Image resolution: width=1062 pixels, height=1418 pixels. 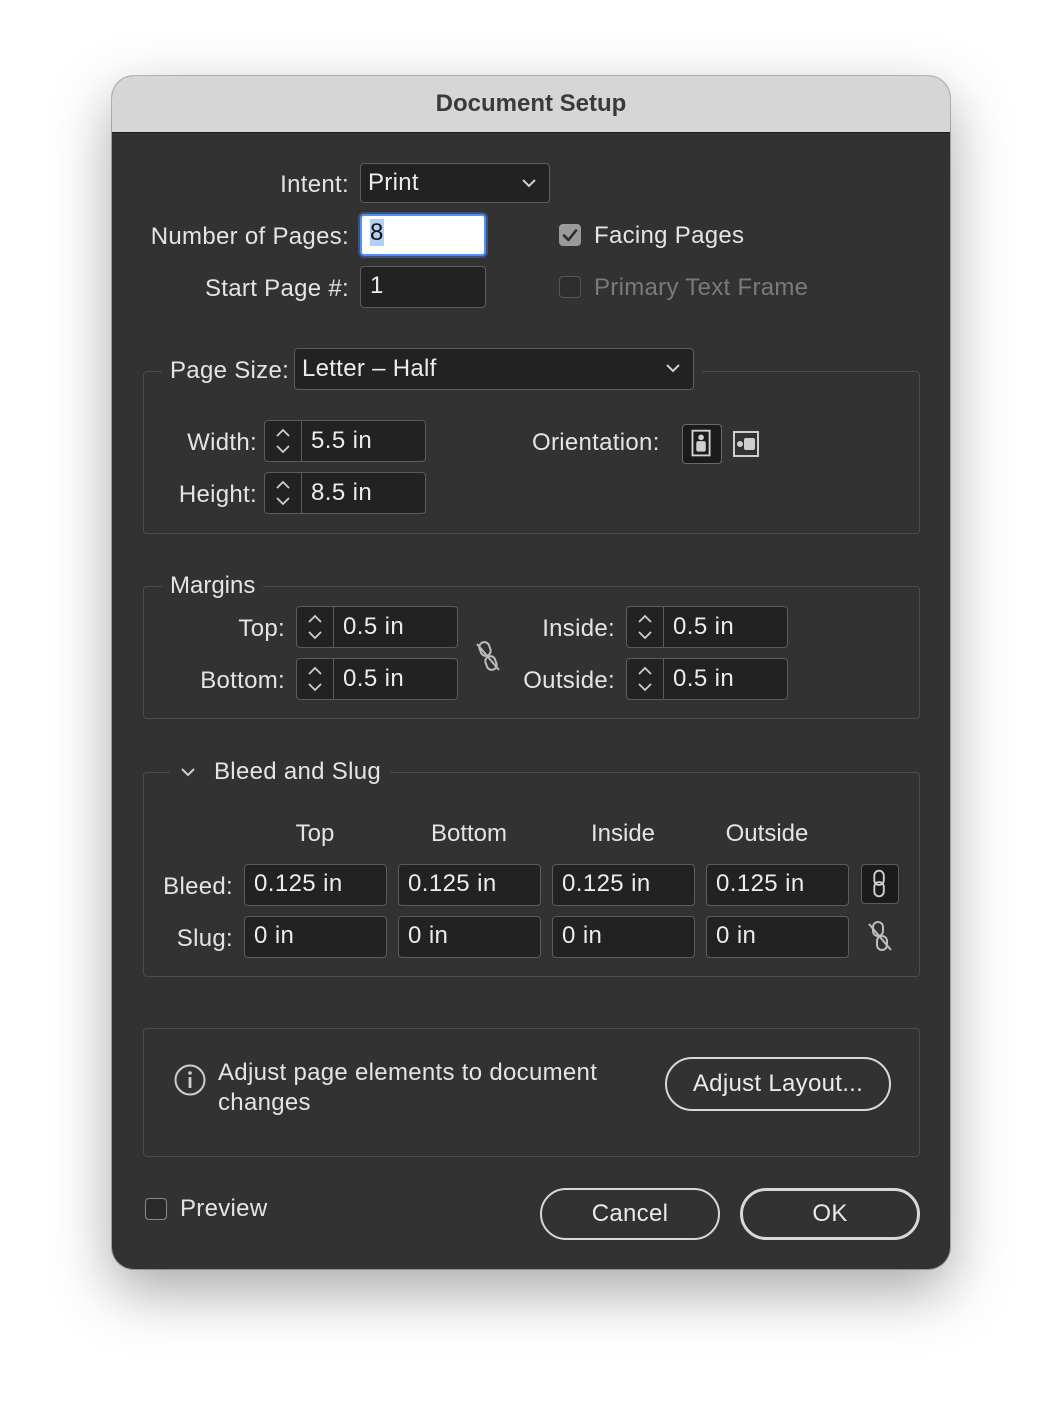 What do you see at coordinates (630, 1214) in the screenshot?
I see `cancel-button: Cancel` at bounding box center [630, 1214].